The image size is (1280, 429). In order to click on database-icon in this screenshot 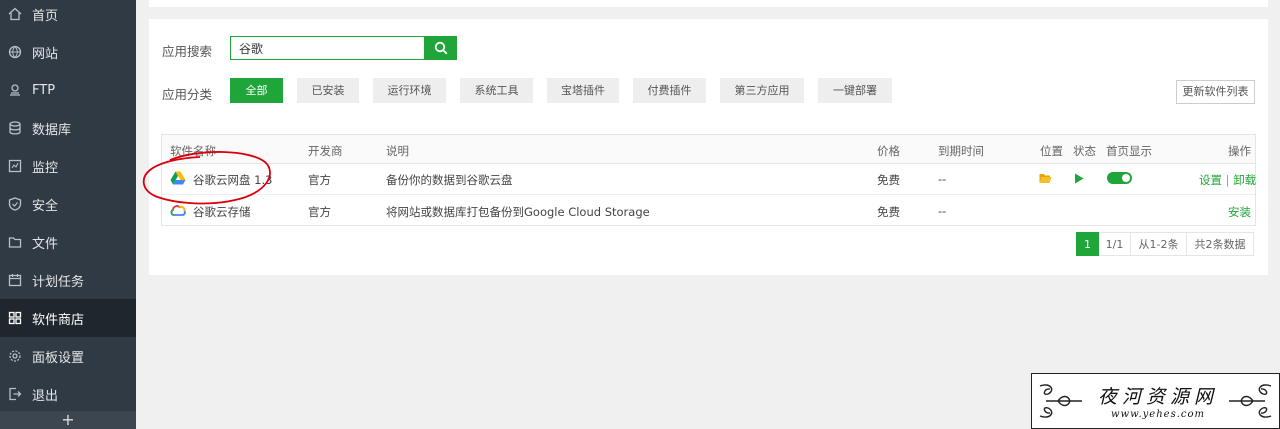, I will do `click(15, 128)`.